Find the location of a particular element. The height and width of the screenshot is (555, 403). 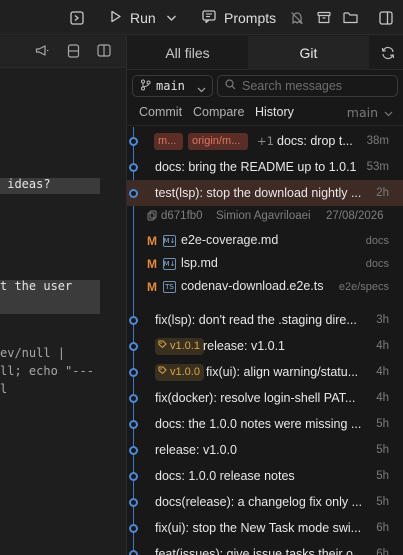

subtab-history: History is located at coordinates (274, 112).